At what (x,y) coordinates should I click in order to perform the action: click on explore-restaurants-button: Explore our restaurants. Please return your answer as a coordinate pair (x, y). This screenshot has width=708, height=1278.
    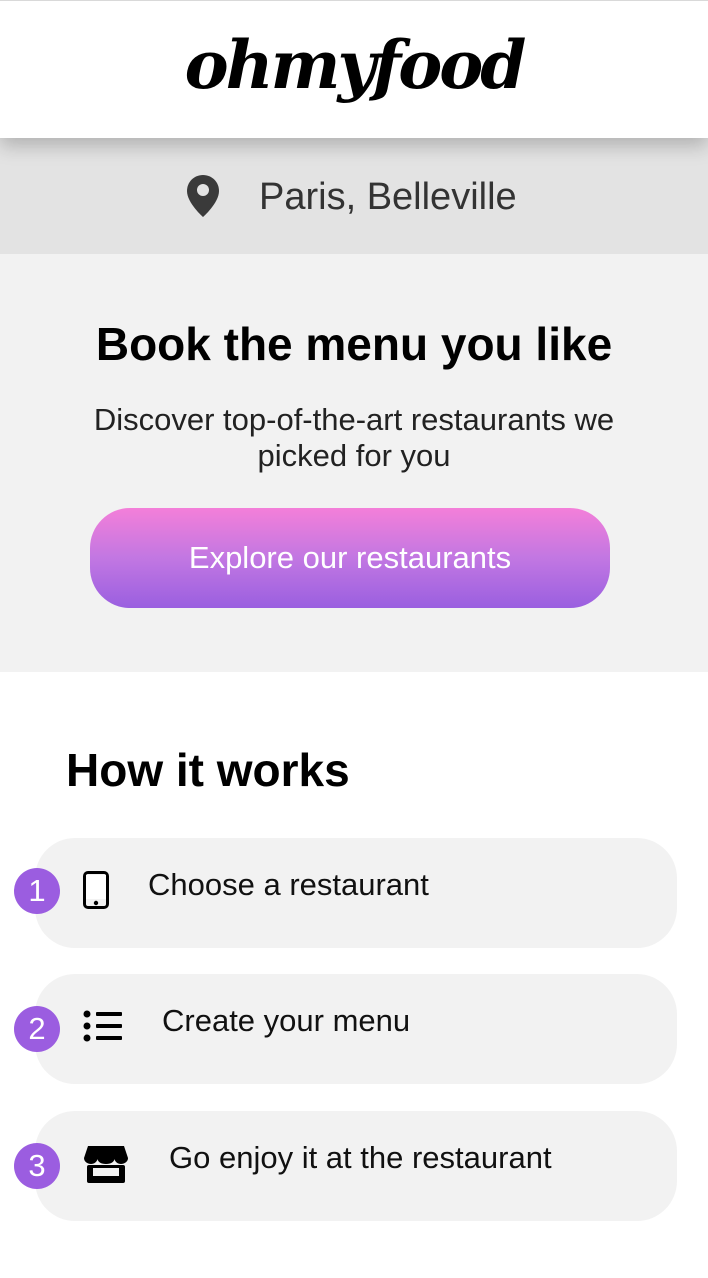
    Looking at the image, I should click on (350, 558).